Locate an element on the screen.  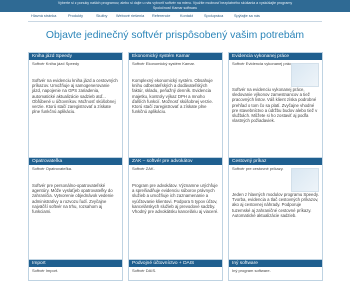
card-subtitle: Iný program software. is located at coordinates (251, 270).